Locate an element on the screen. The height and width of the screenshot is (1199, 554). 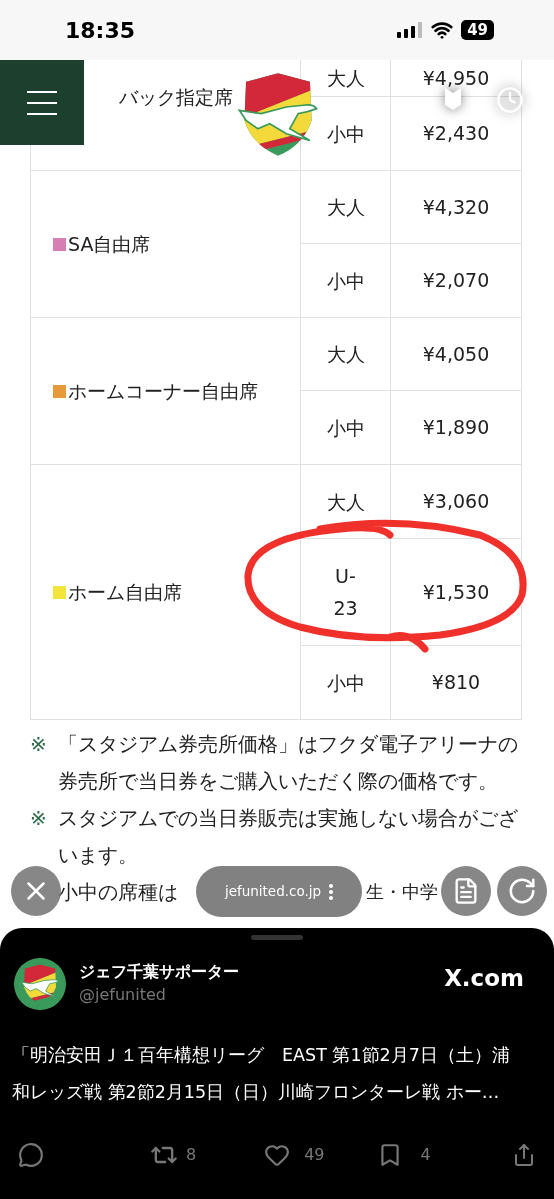
price: ¥4,320 is located at coordinates (456, 207).